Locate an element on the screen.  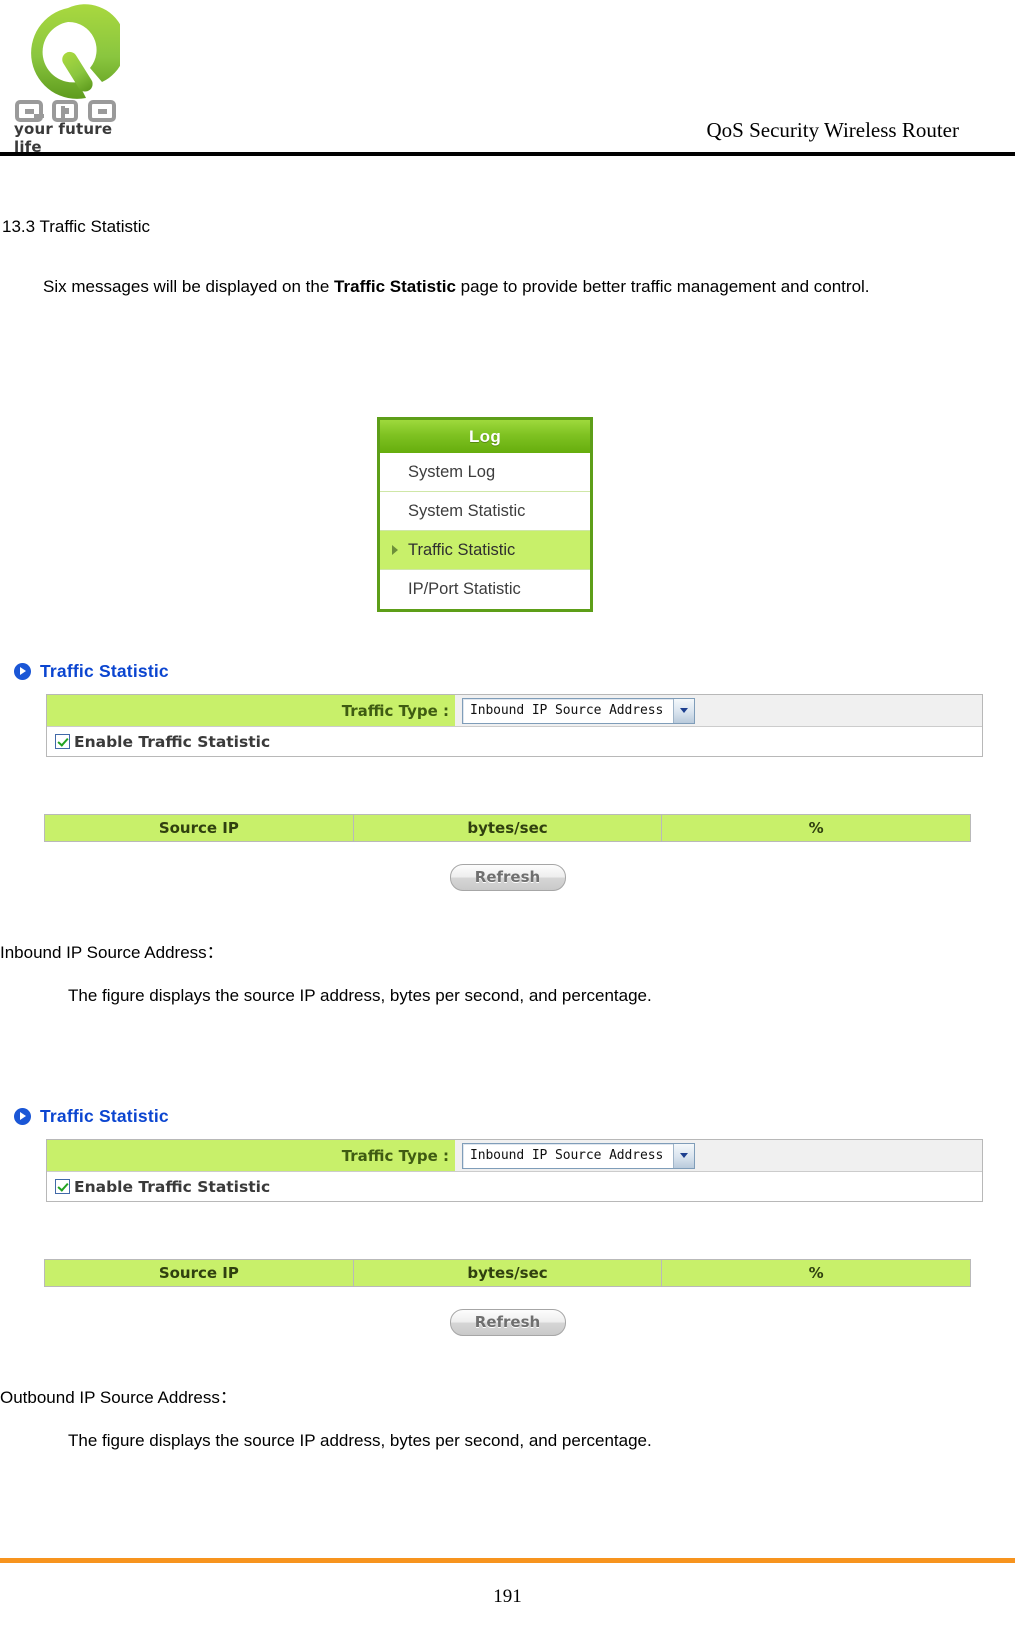
product-title: QoS Security Wireless Router is located at coordinates (832, 130).